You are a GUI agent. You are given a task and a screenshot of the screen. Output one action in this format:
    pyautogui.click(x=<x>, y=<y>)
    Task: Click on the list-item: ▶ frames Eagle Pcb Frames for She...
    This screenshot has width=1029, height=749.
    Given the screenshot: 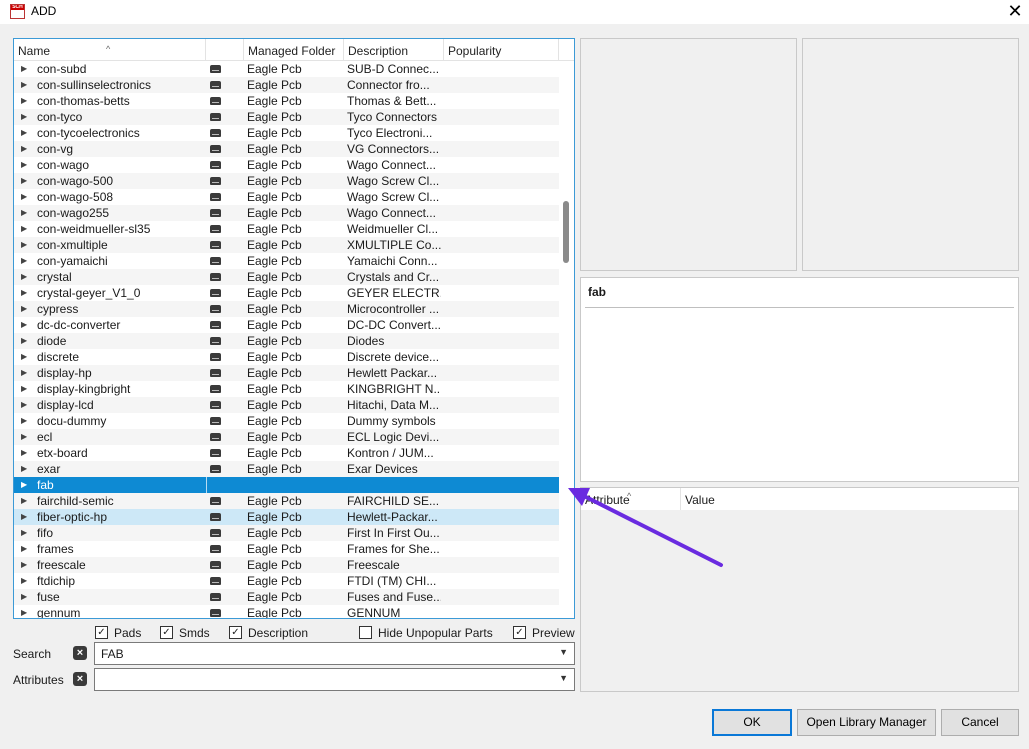 What is the action you would take?
    pyautogui.click(x=286, y=549)
    